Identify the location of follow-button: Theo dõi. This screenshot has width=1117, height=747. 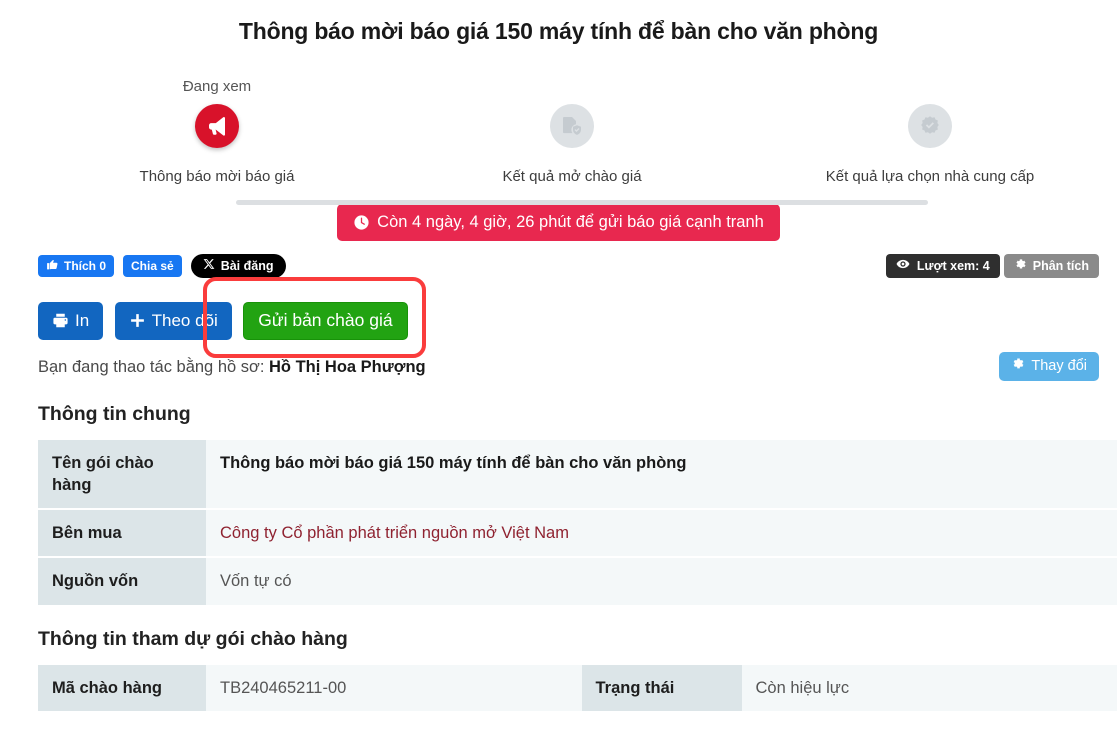
(173, 321).